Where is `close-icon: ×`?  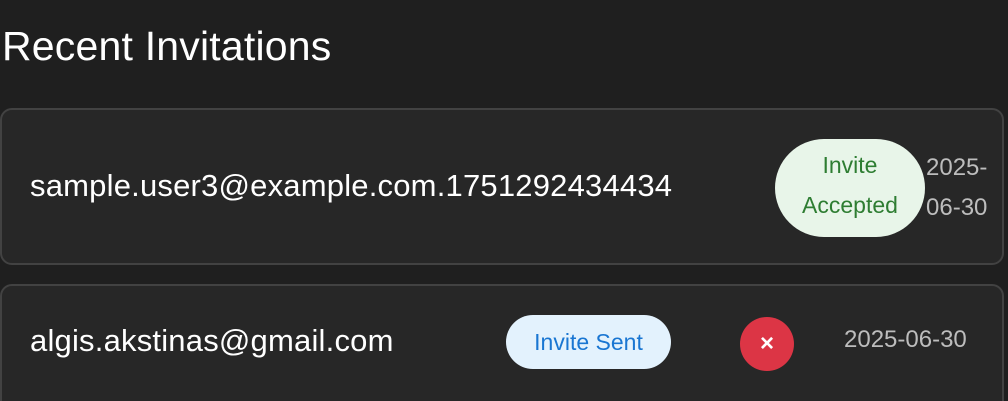
close-icon: × is located at coordinates (767, 344).